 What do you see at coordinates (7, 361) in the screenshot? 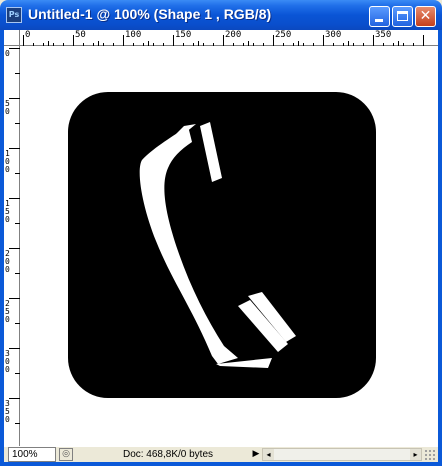
I see `ruler-v-label-300: 300` at bounding box center [7, 361].